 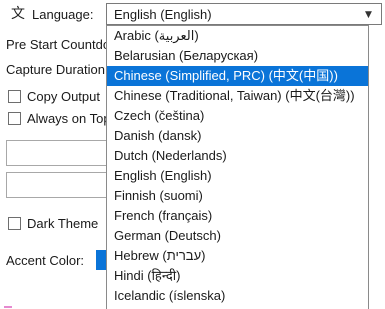 I want to click on language-option: Icelandic (íslenska), so click(x=237, y=296).